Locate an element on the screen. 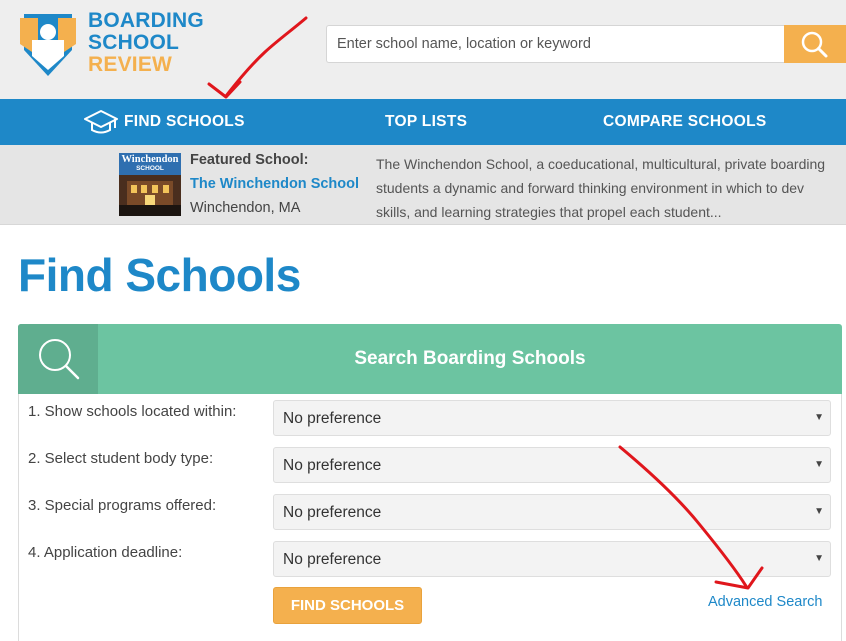 Image resolution: width=846 pixels, height=641 pixels. programs-filter-select: No preference ▼ is located at coordinates (552, 512).